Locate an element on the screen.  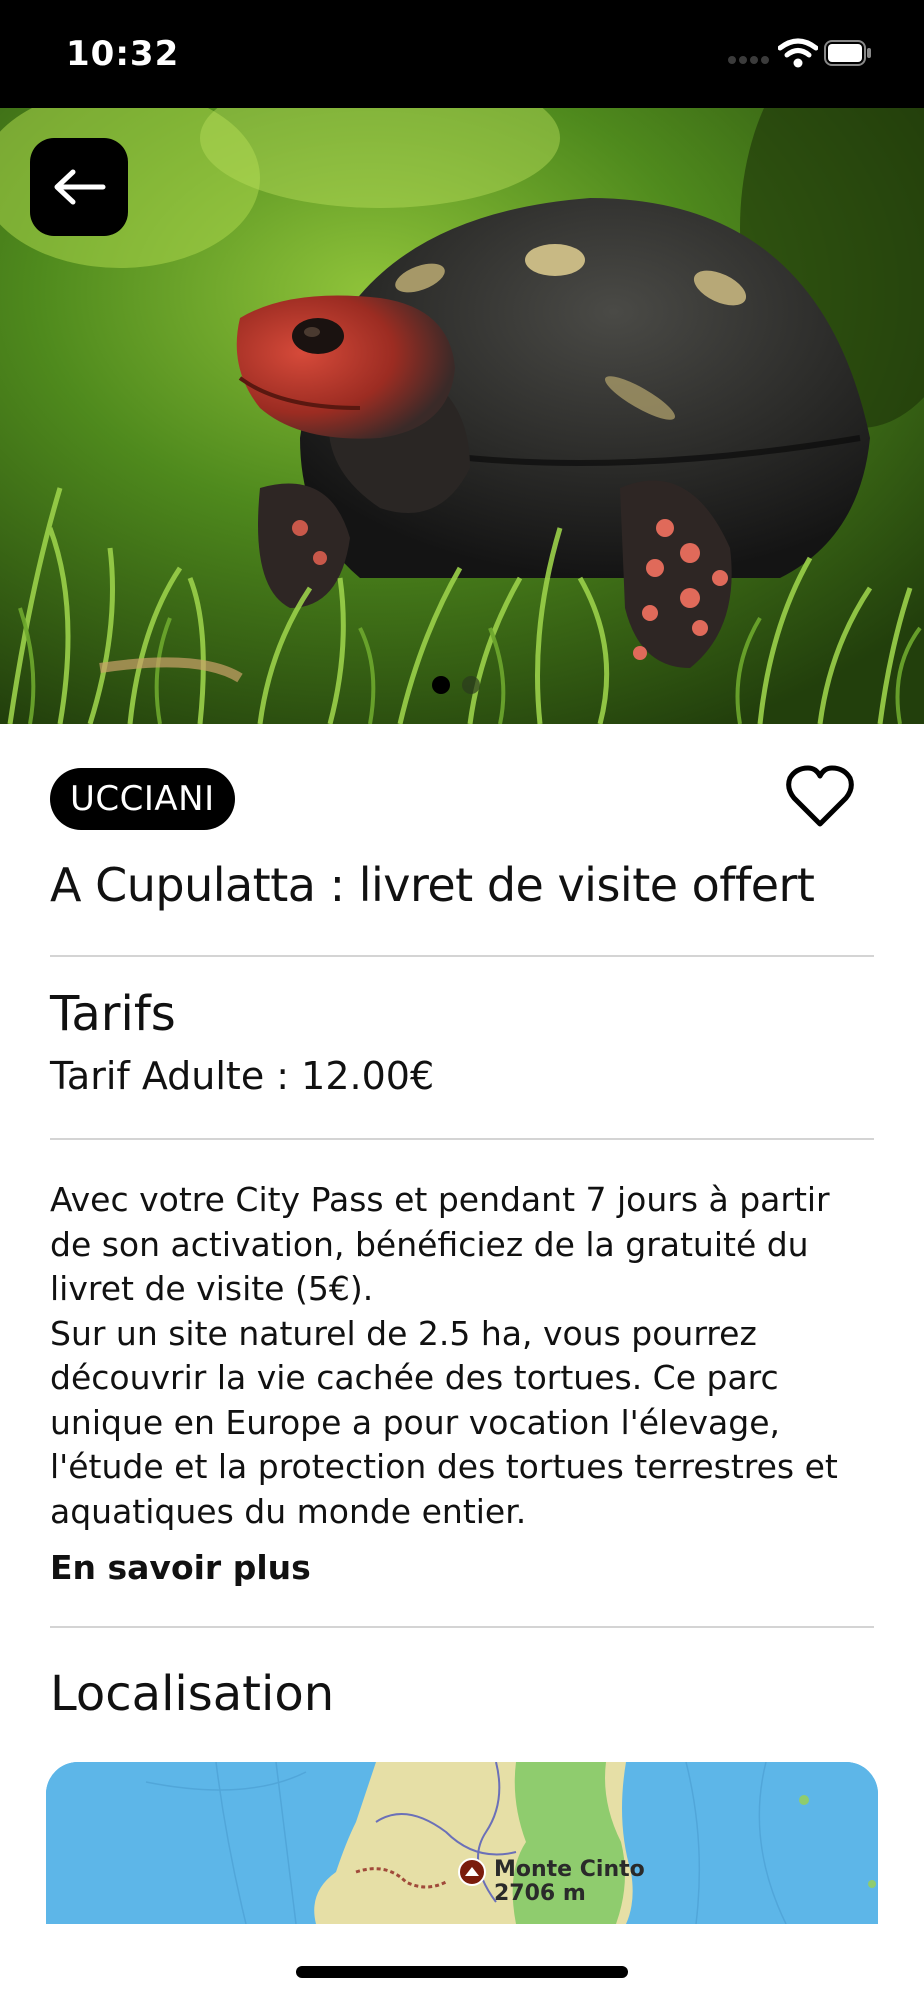
location-map: Monte Cinto 2706 m is located at coordinates (462, 1843).